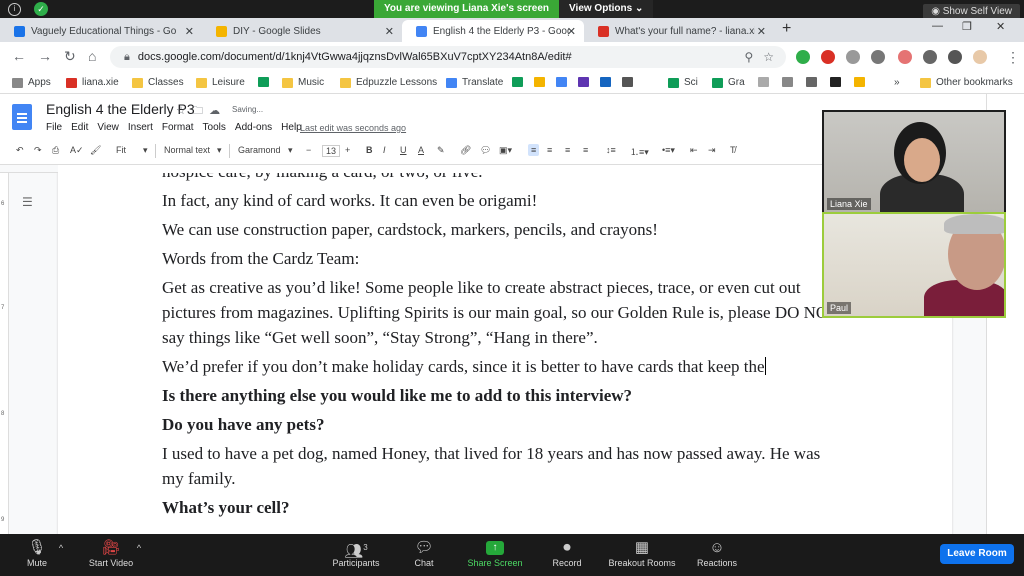 This screenshot has height=576, width=1024. Describe the element at coordinates (303, 82) in the screenshot. I see `bookmark-folder: Music` at that location.